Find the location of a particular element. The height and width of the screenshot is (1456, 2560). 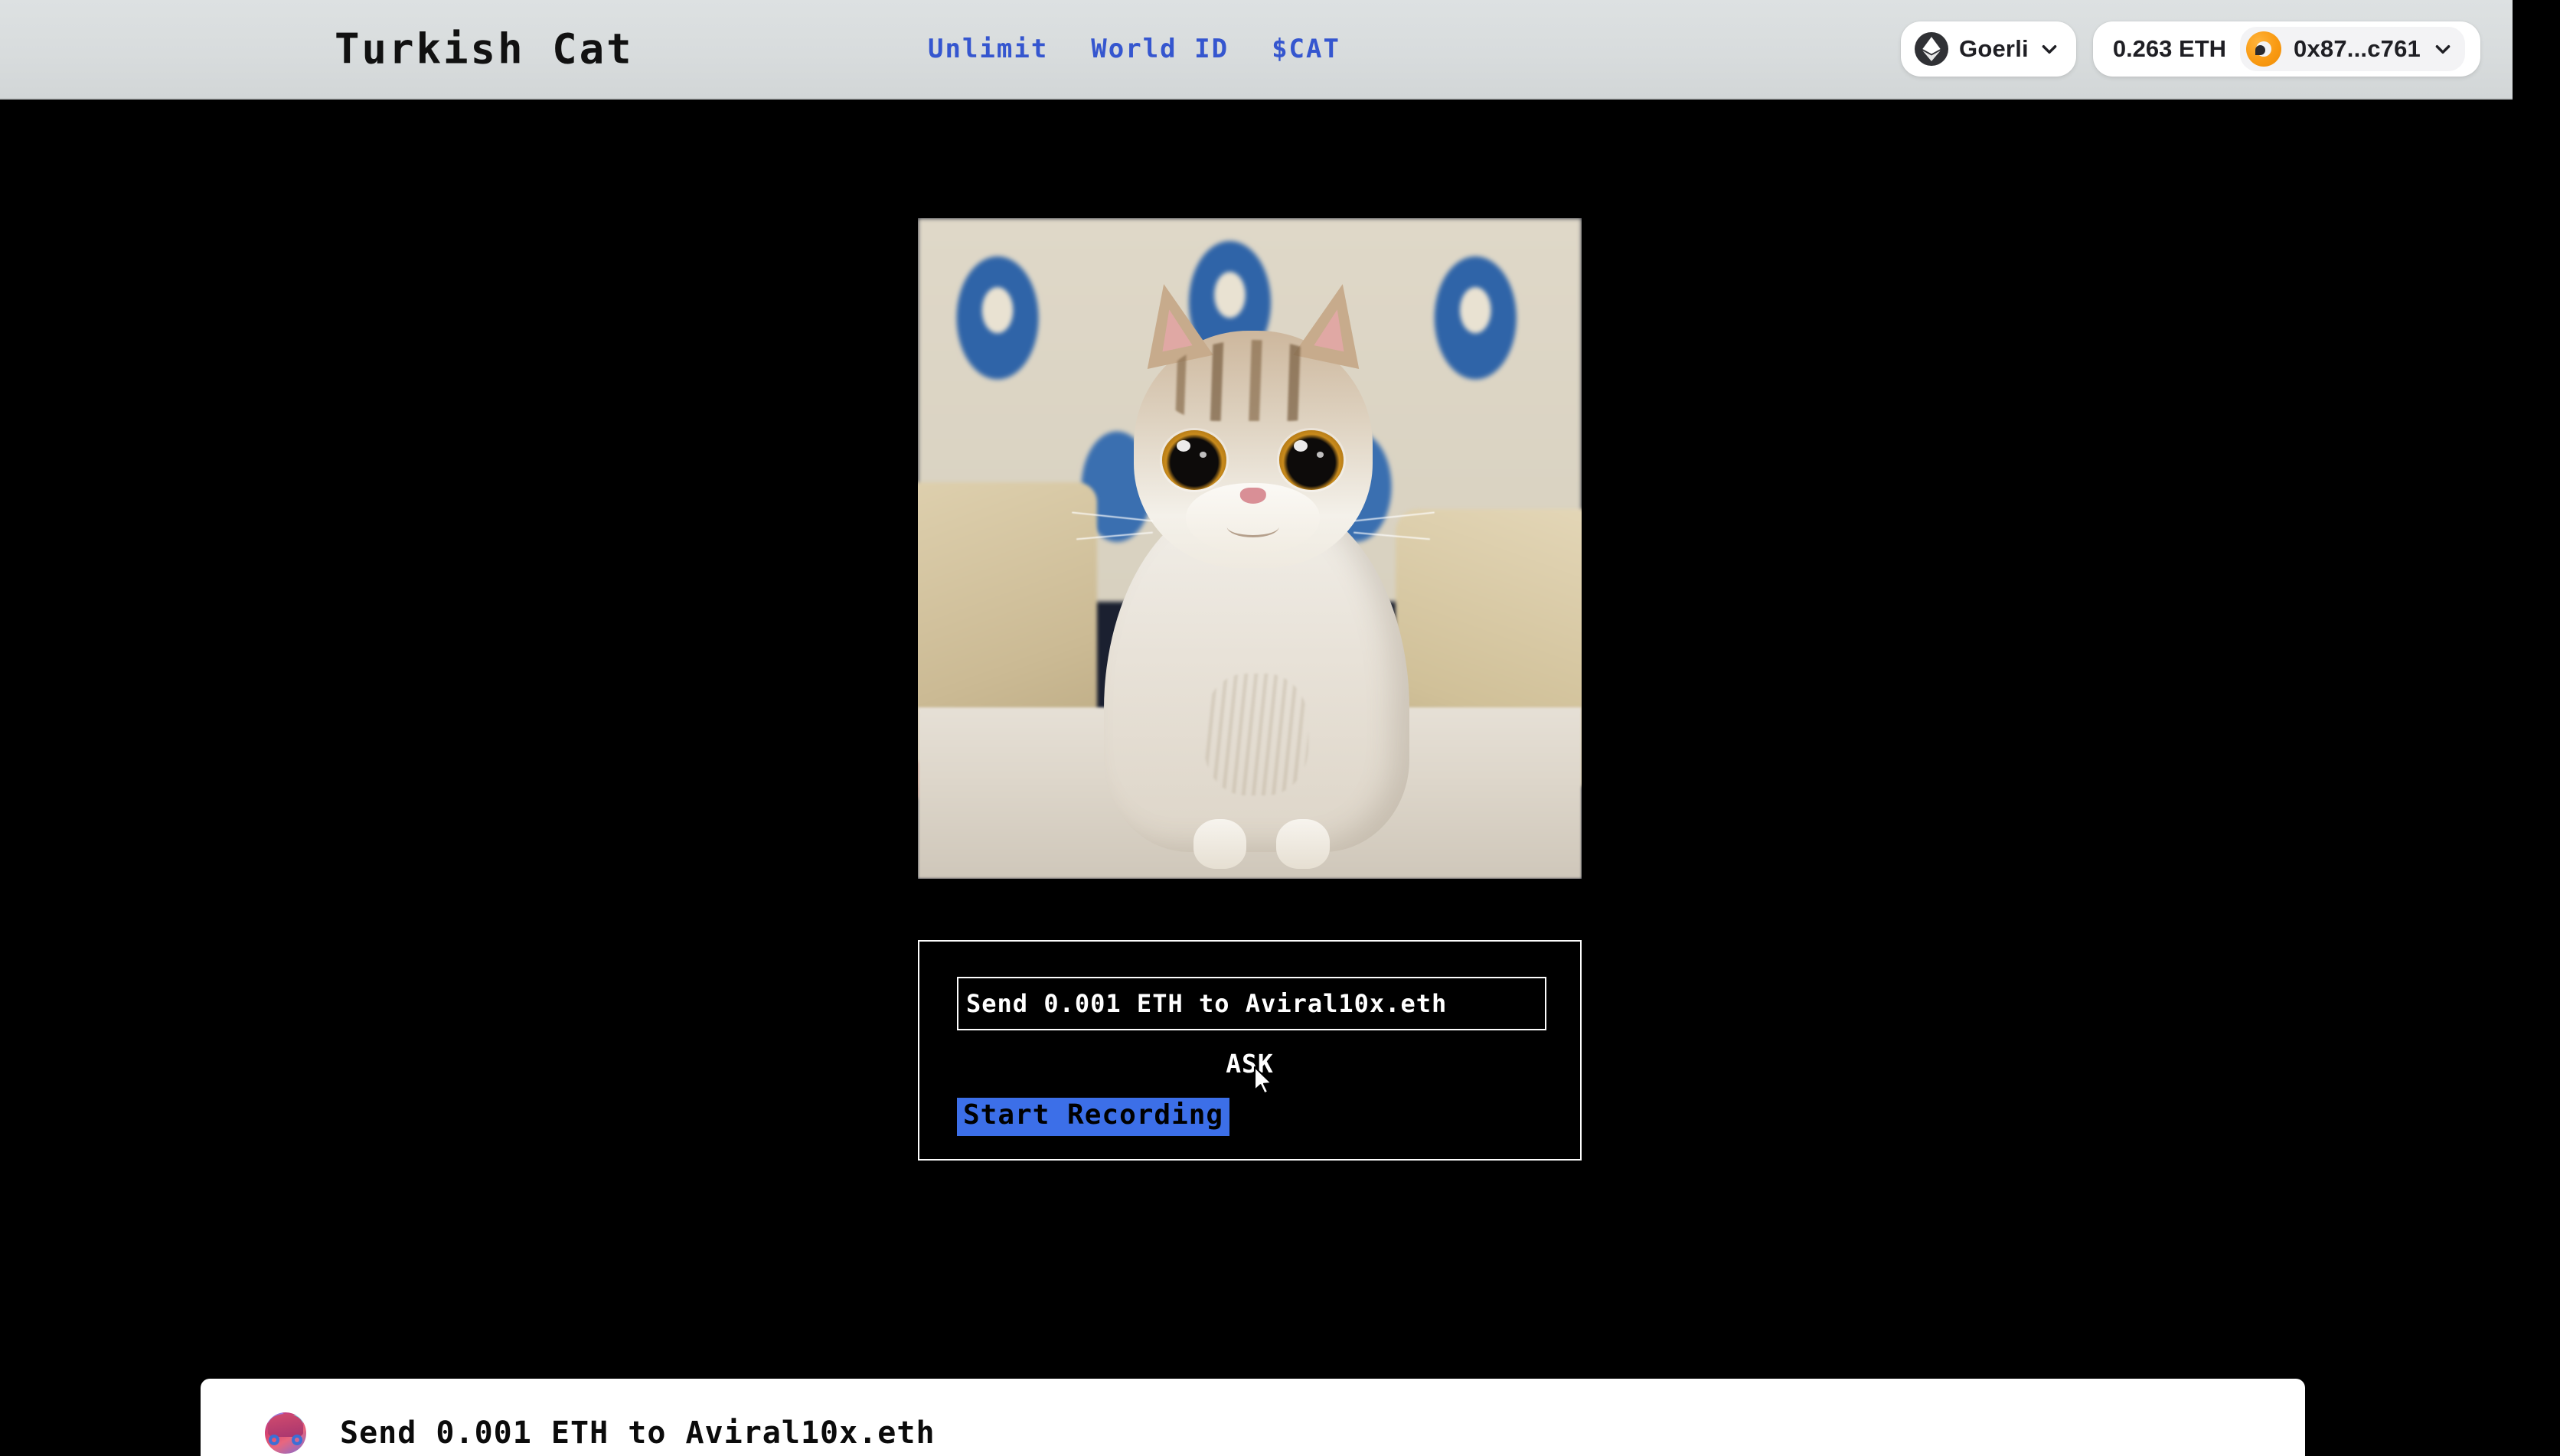

nav-link-unlimit: Unlimit is located at coordinates (988, 49).